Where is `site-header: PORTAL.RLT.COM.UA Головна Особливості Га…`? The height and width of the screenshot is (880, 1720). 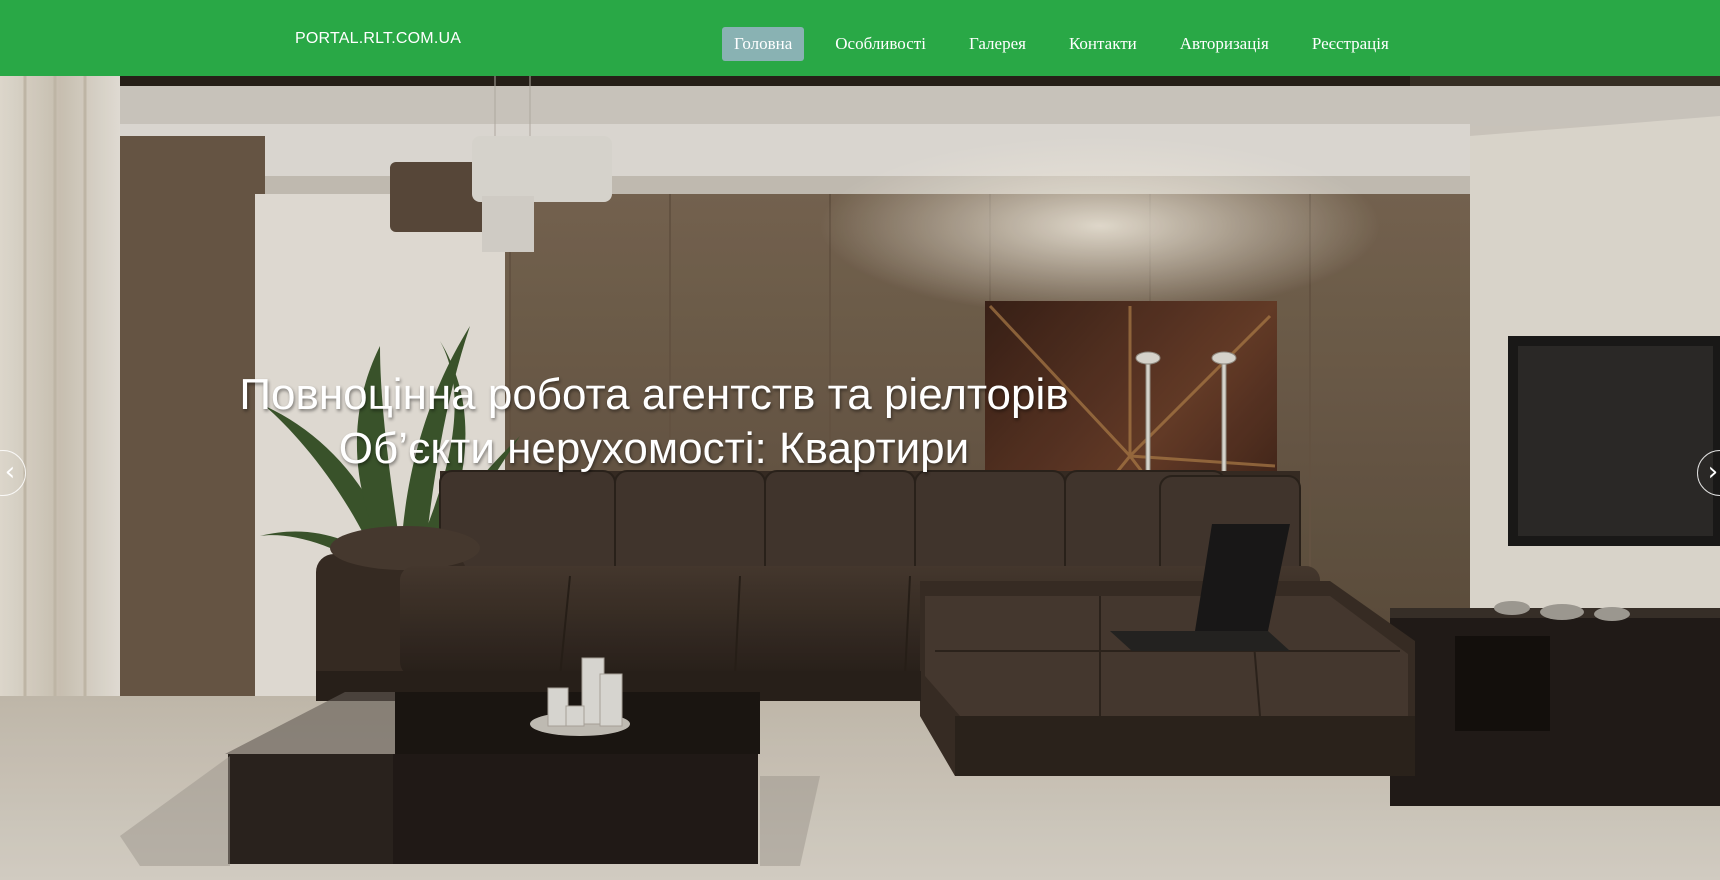
site-header: PORTAL.RLT.COM.UA Головна Особливості Га… is located at coordinates (860, 38).